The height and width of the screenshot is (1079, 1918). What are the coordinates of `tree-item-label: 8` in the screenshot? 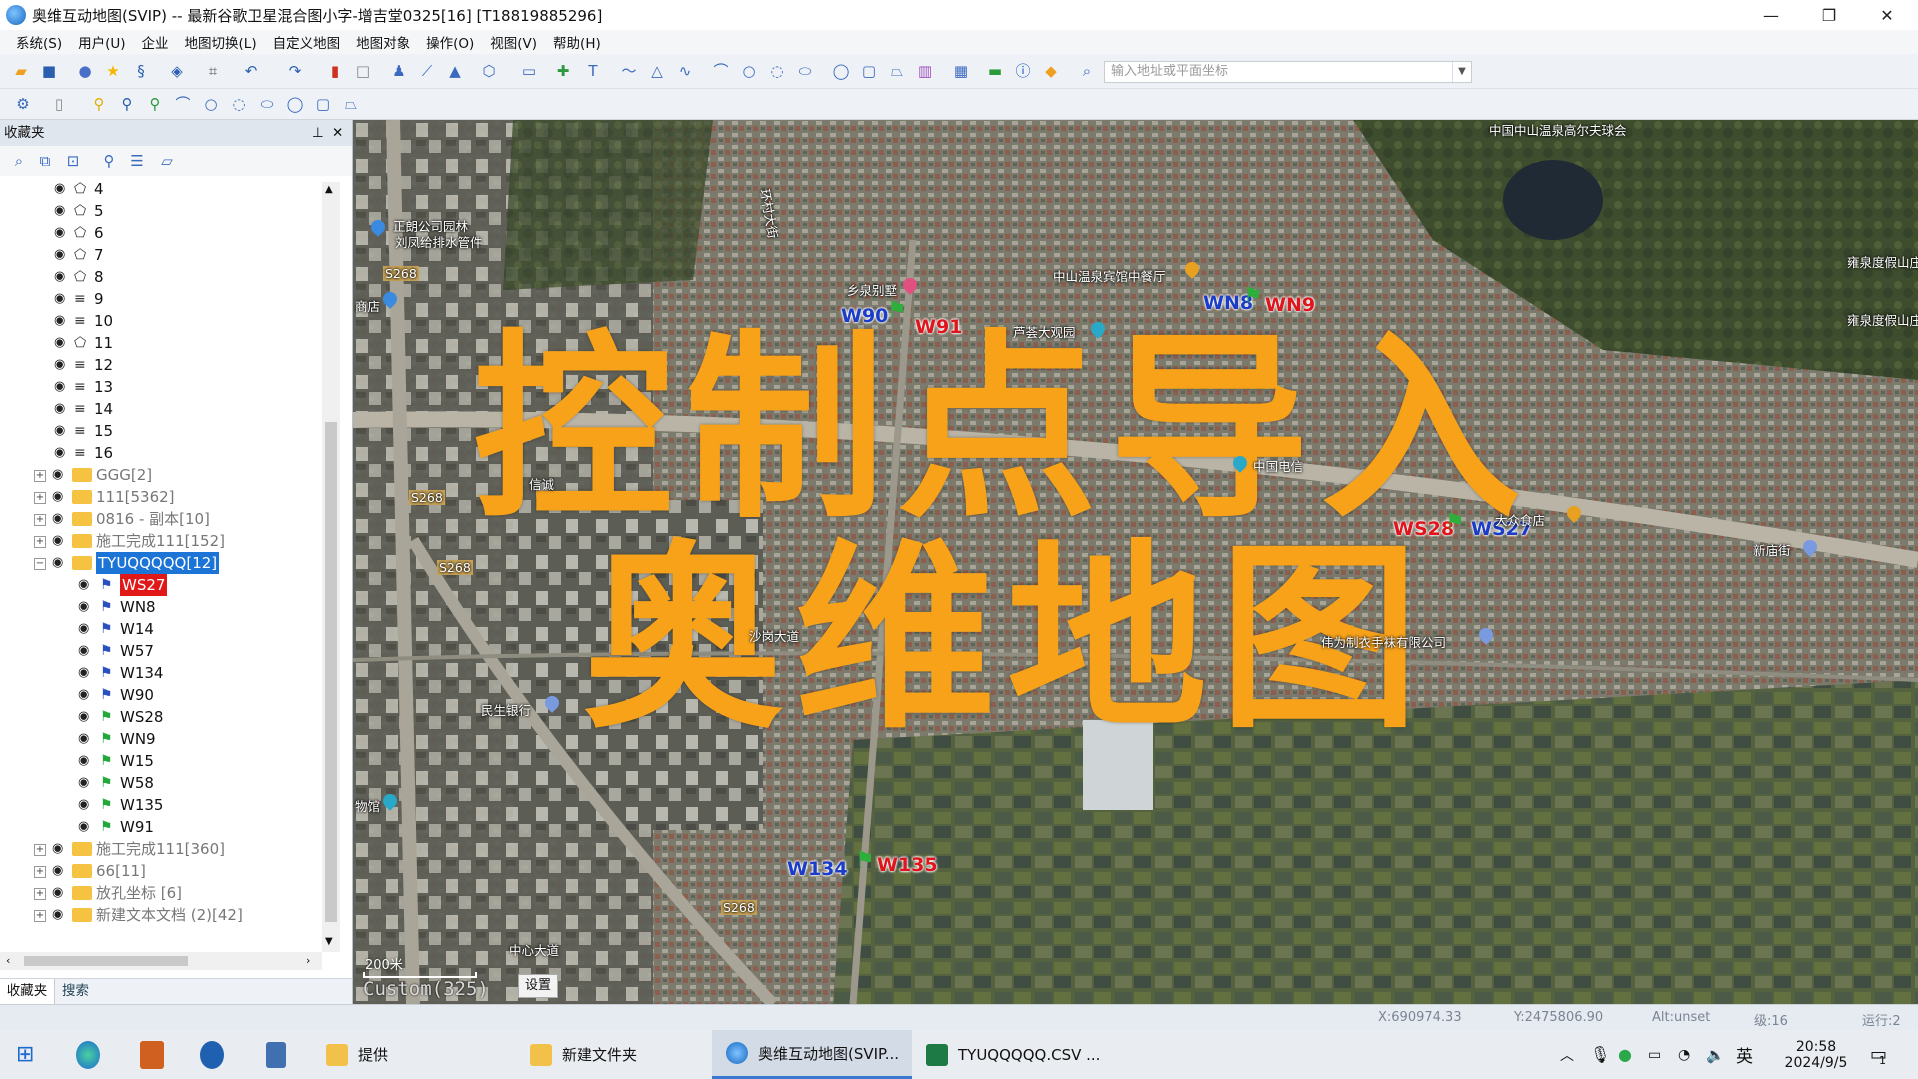 It's located at (99, 277).